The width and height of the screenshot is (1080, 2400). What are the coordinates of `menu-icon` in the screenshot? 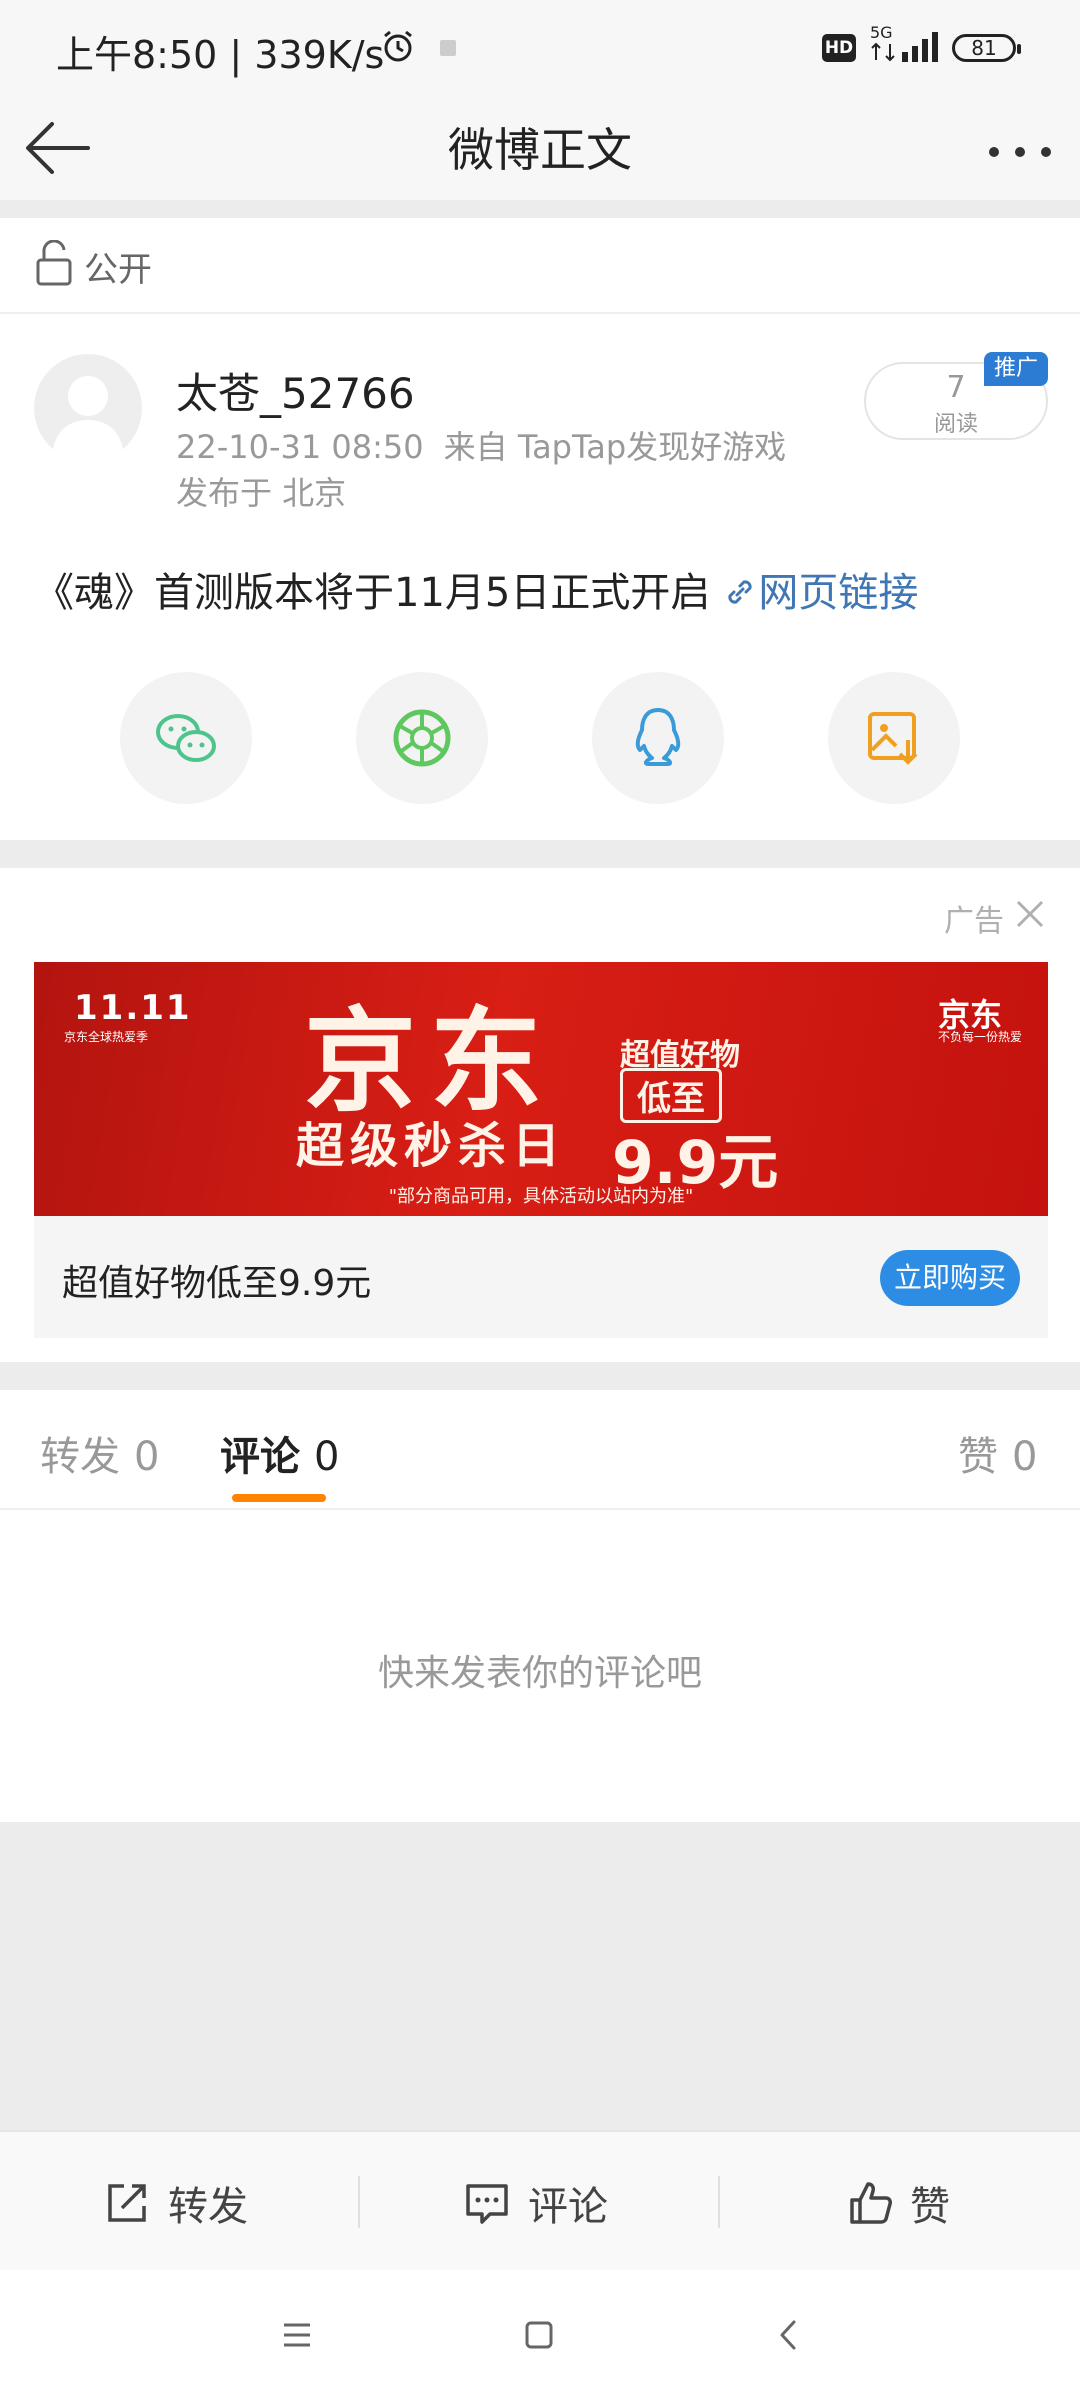 It's located at (297, 2335).